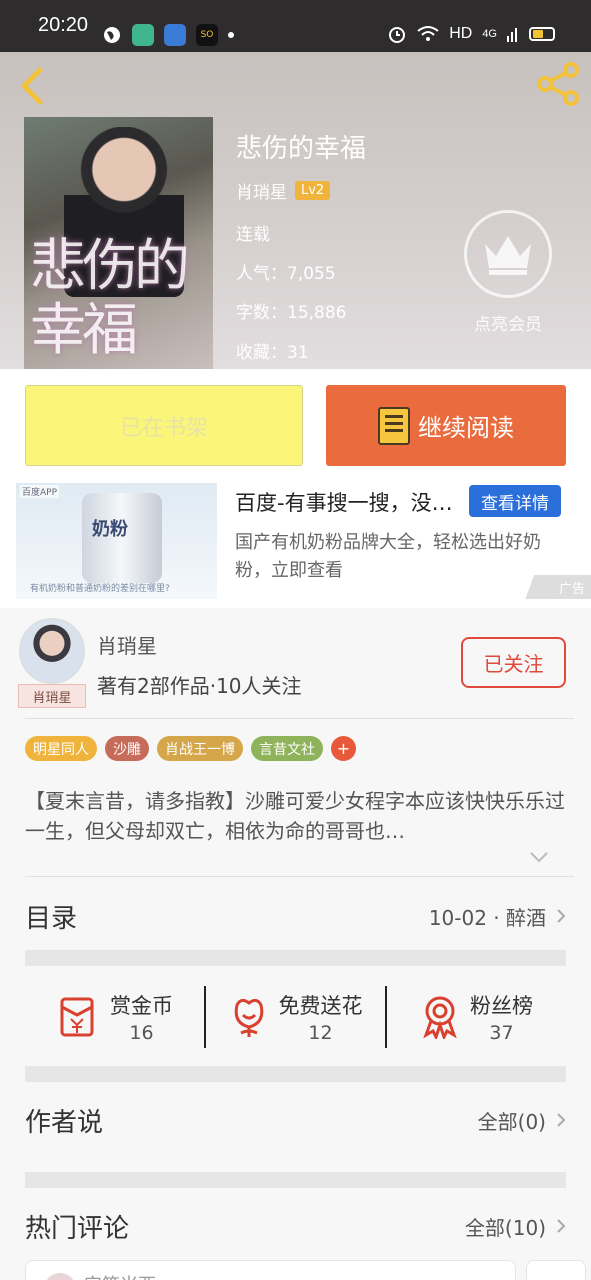  What do you see at coordinates (512, 35) in the screenshot?
I see `signal-icon` at bounding box center [512, 35].